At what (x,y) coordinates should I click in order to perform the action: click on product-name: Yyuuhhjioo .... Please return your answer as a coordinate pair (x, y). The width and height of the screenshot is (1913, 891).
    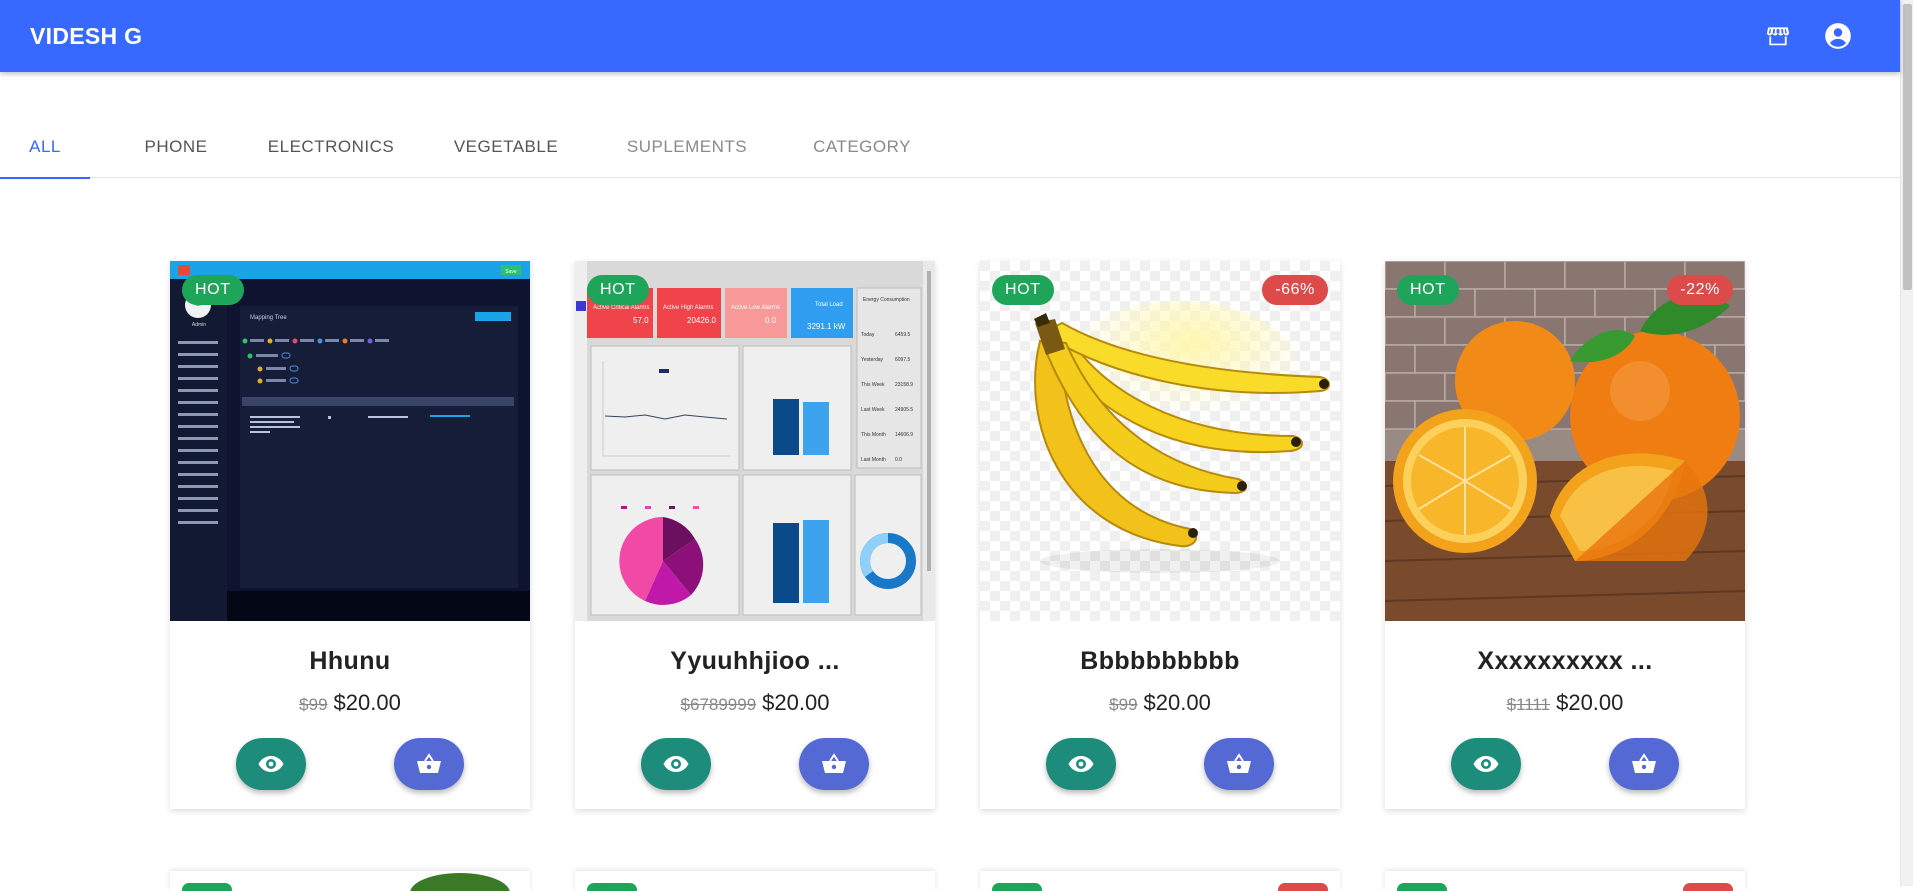
    Looking at the image, I should click on (755, 661).